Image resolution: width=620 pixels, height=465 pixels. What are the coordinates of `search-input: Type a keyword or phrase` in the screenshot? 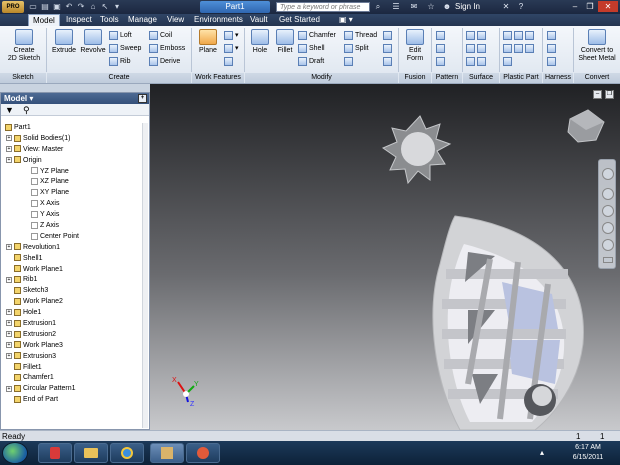 It's located at (323, 7).